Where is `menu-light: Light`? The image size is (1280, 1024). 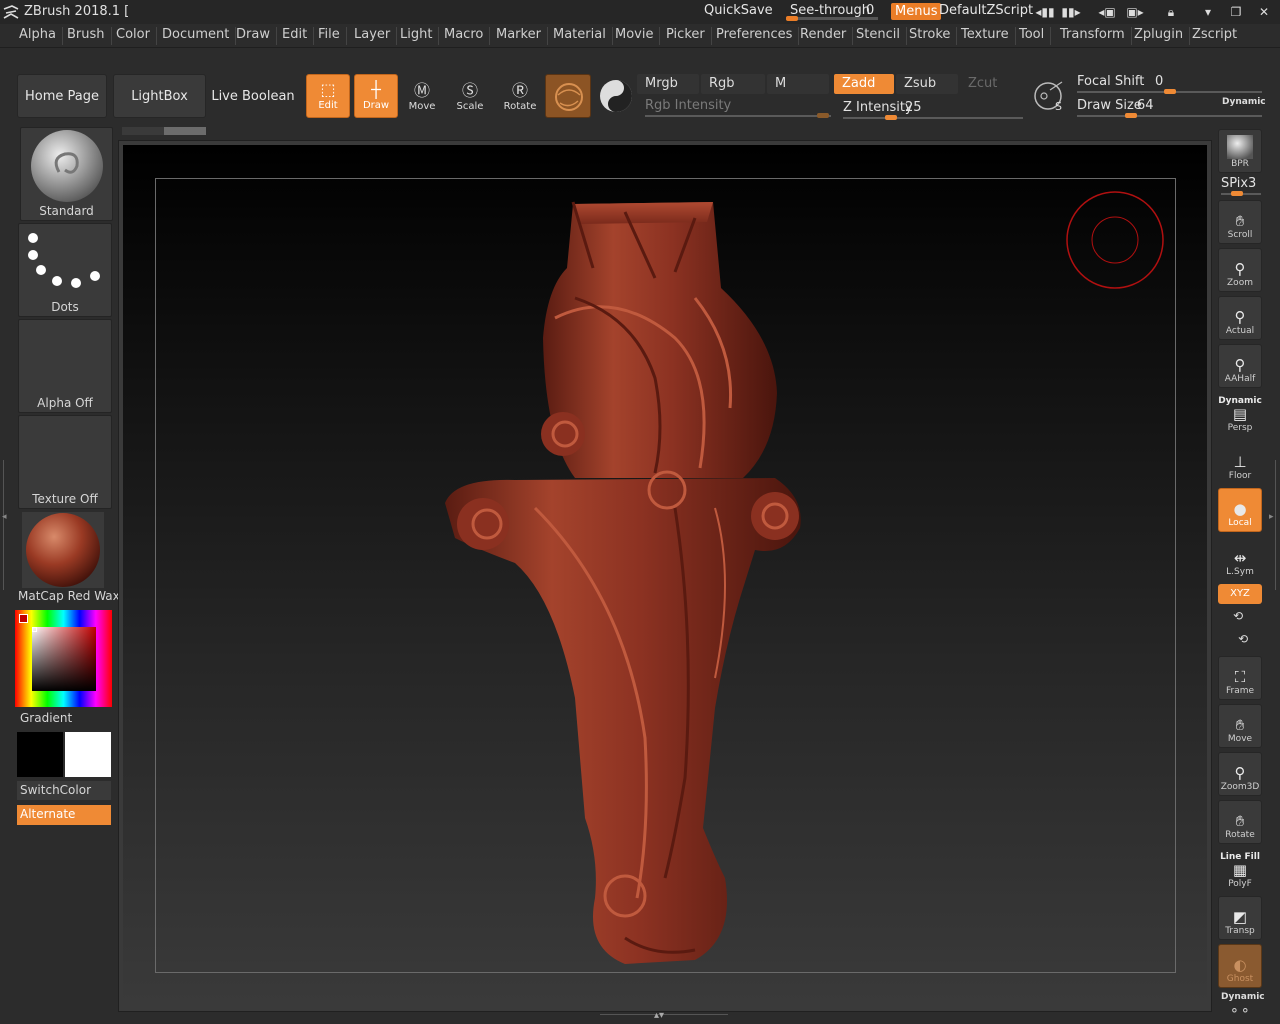 menu-light: Light is located at coordinates (419, 36).